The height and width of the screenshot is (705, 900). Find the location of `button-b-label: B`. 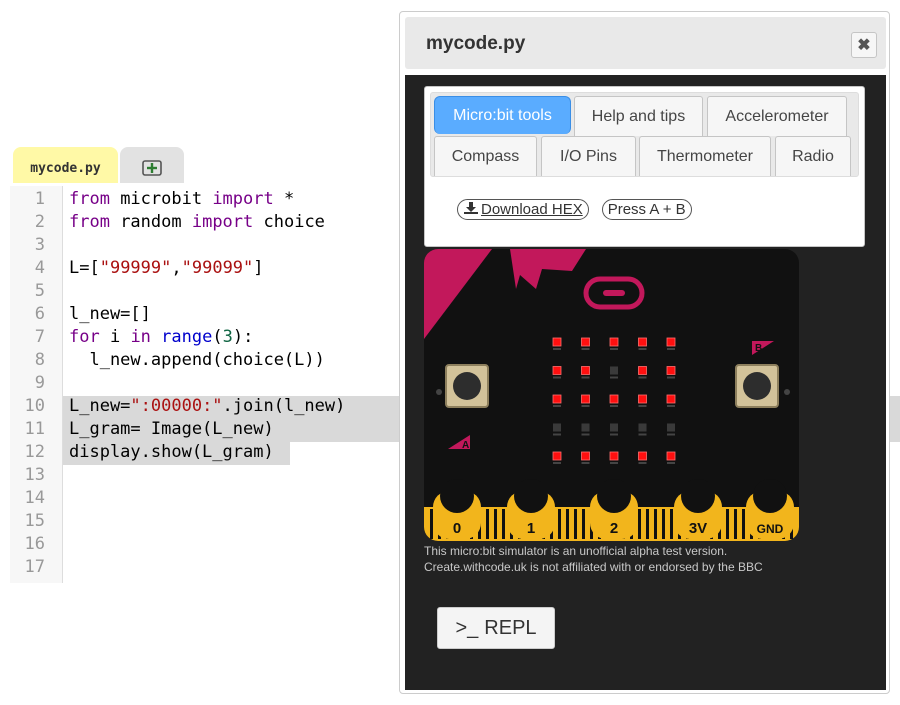

button-b-label: B is located at coordinates (758, 348).